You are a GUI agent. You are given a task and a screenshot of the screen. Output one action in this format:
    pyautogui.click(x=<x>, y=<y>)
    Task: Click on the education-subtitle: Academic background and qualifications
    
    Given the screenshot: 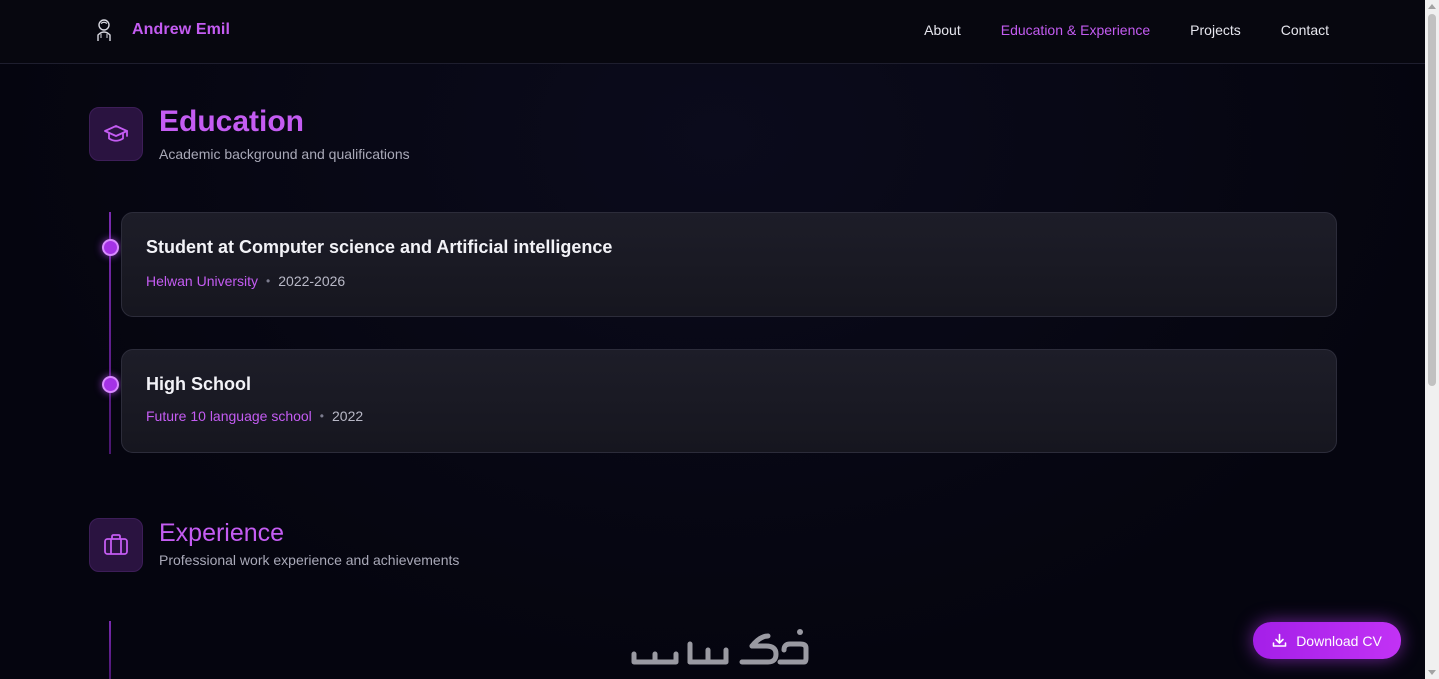 What is the action you would take?
    pyautogui.click(x=284, y=154)
    